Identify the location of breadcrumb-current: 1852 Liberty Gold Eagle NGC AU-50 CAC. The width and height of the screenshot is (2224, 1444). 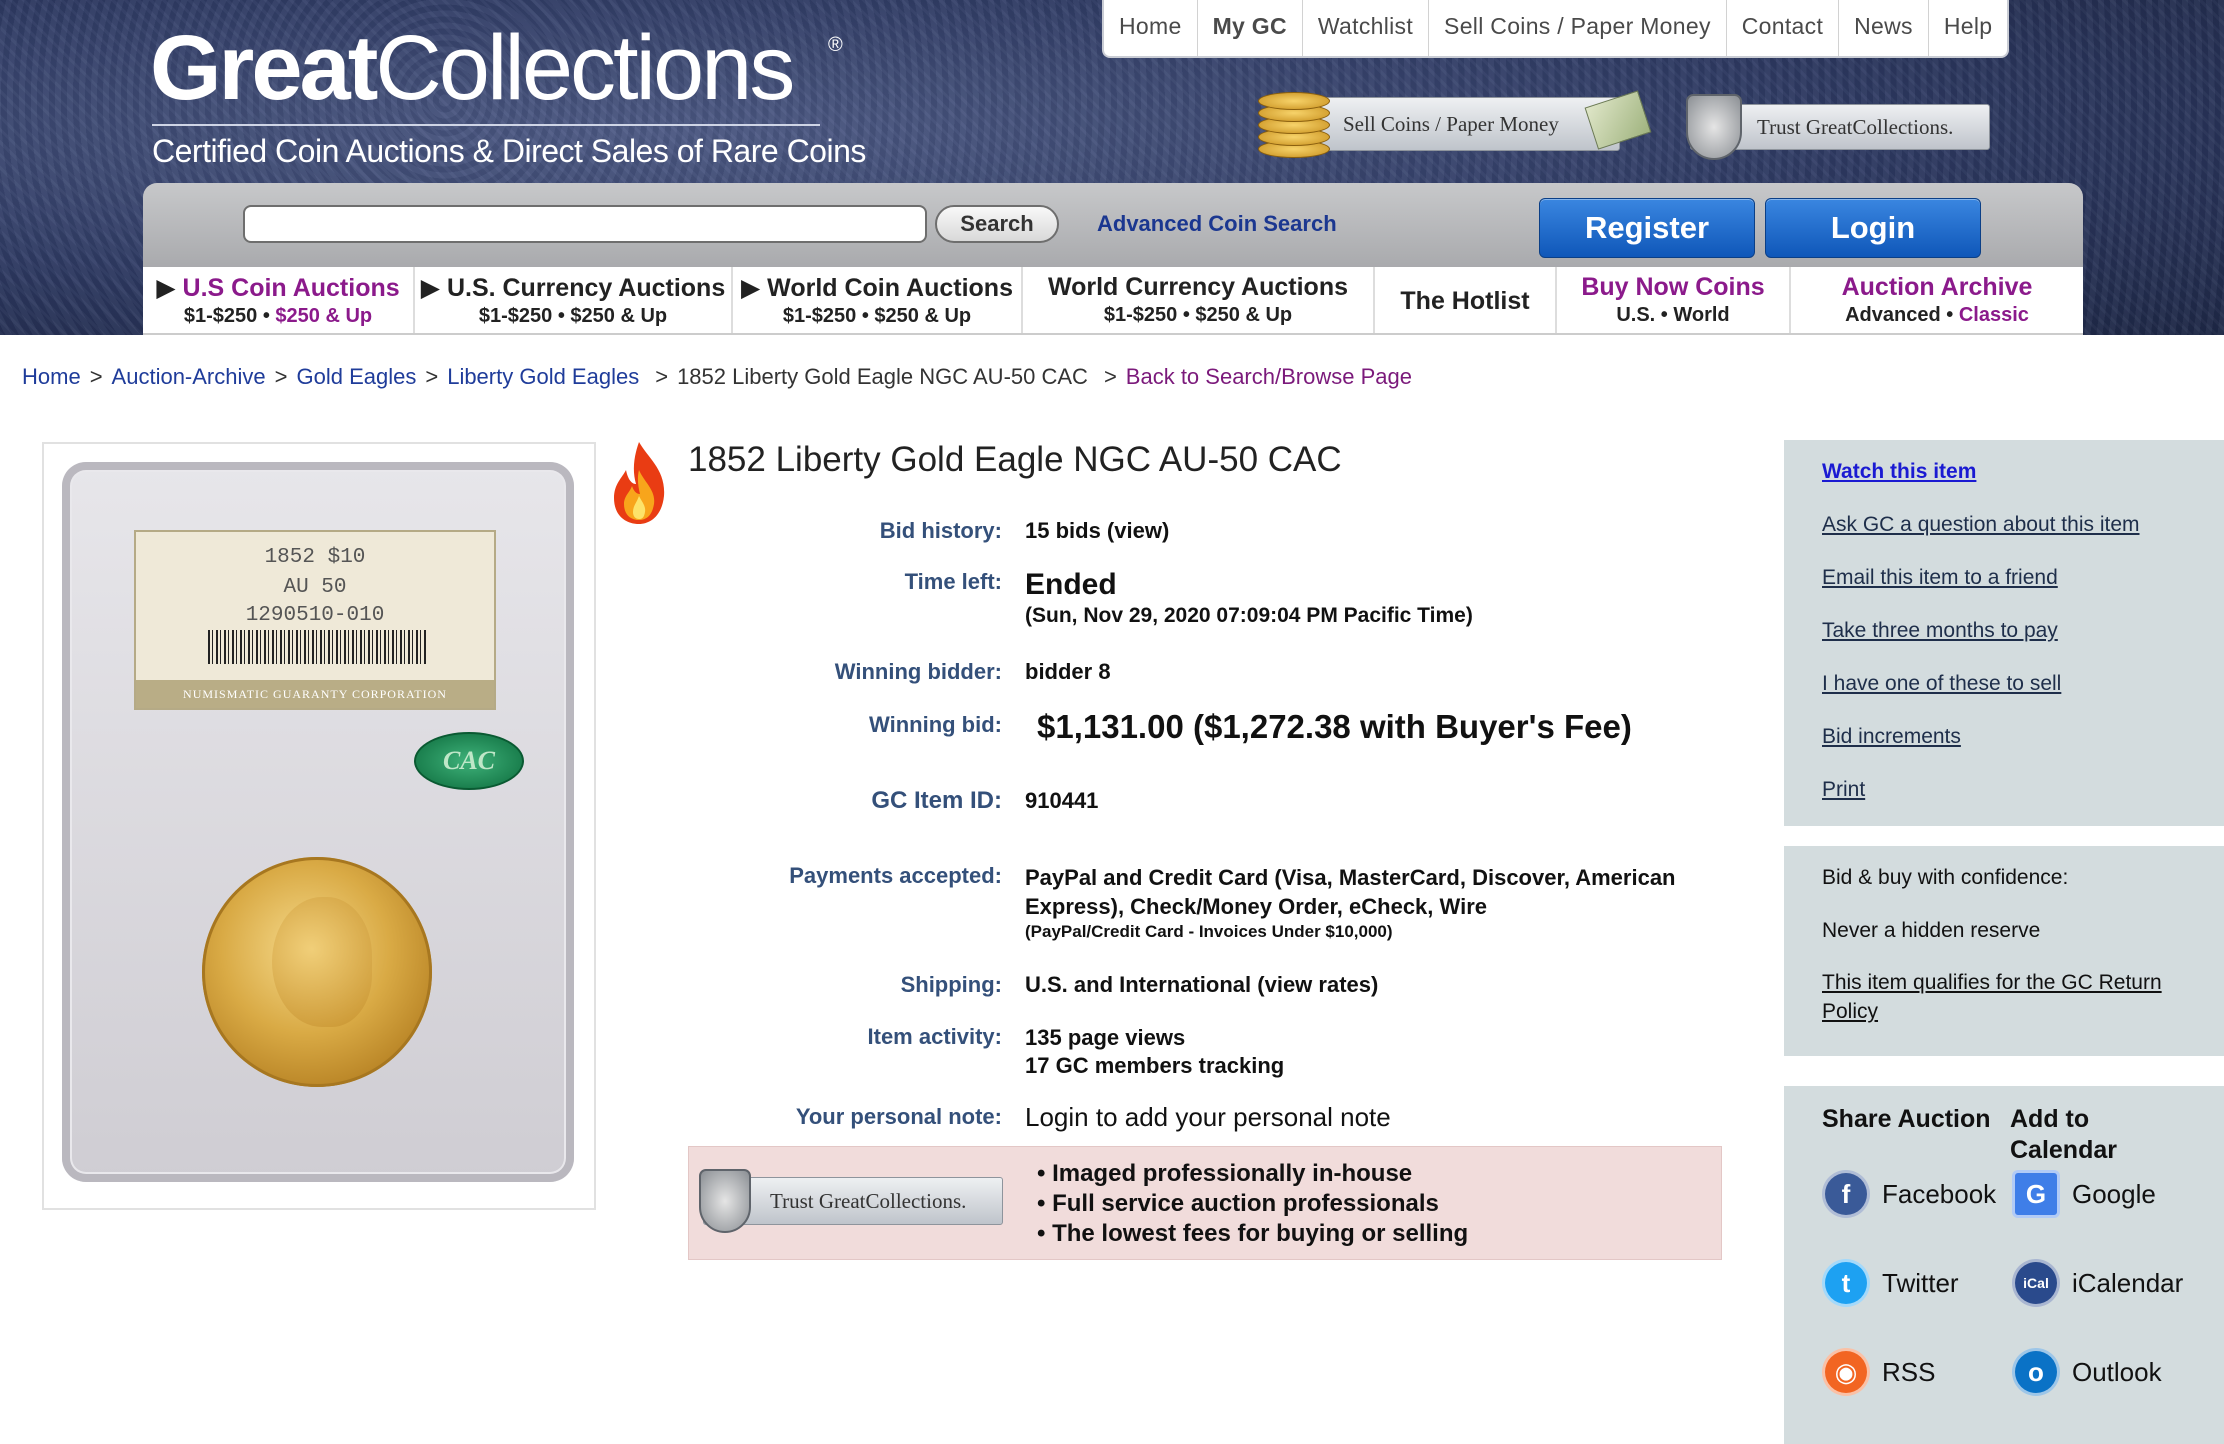
(882, 376).